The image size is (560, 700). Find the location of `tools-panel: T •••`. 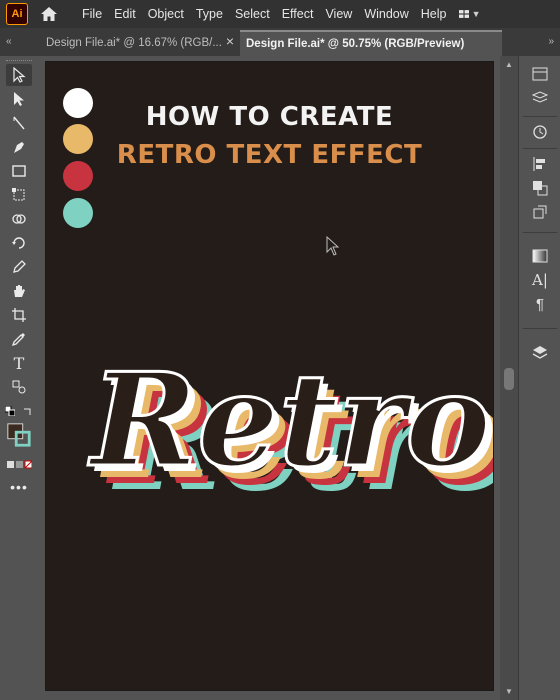

tools-panel: T ••• is located at coordinates (19, 378).